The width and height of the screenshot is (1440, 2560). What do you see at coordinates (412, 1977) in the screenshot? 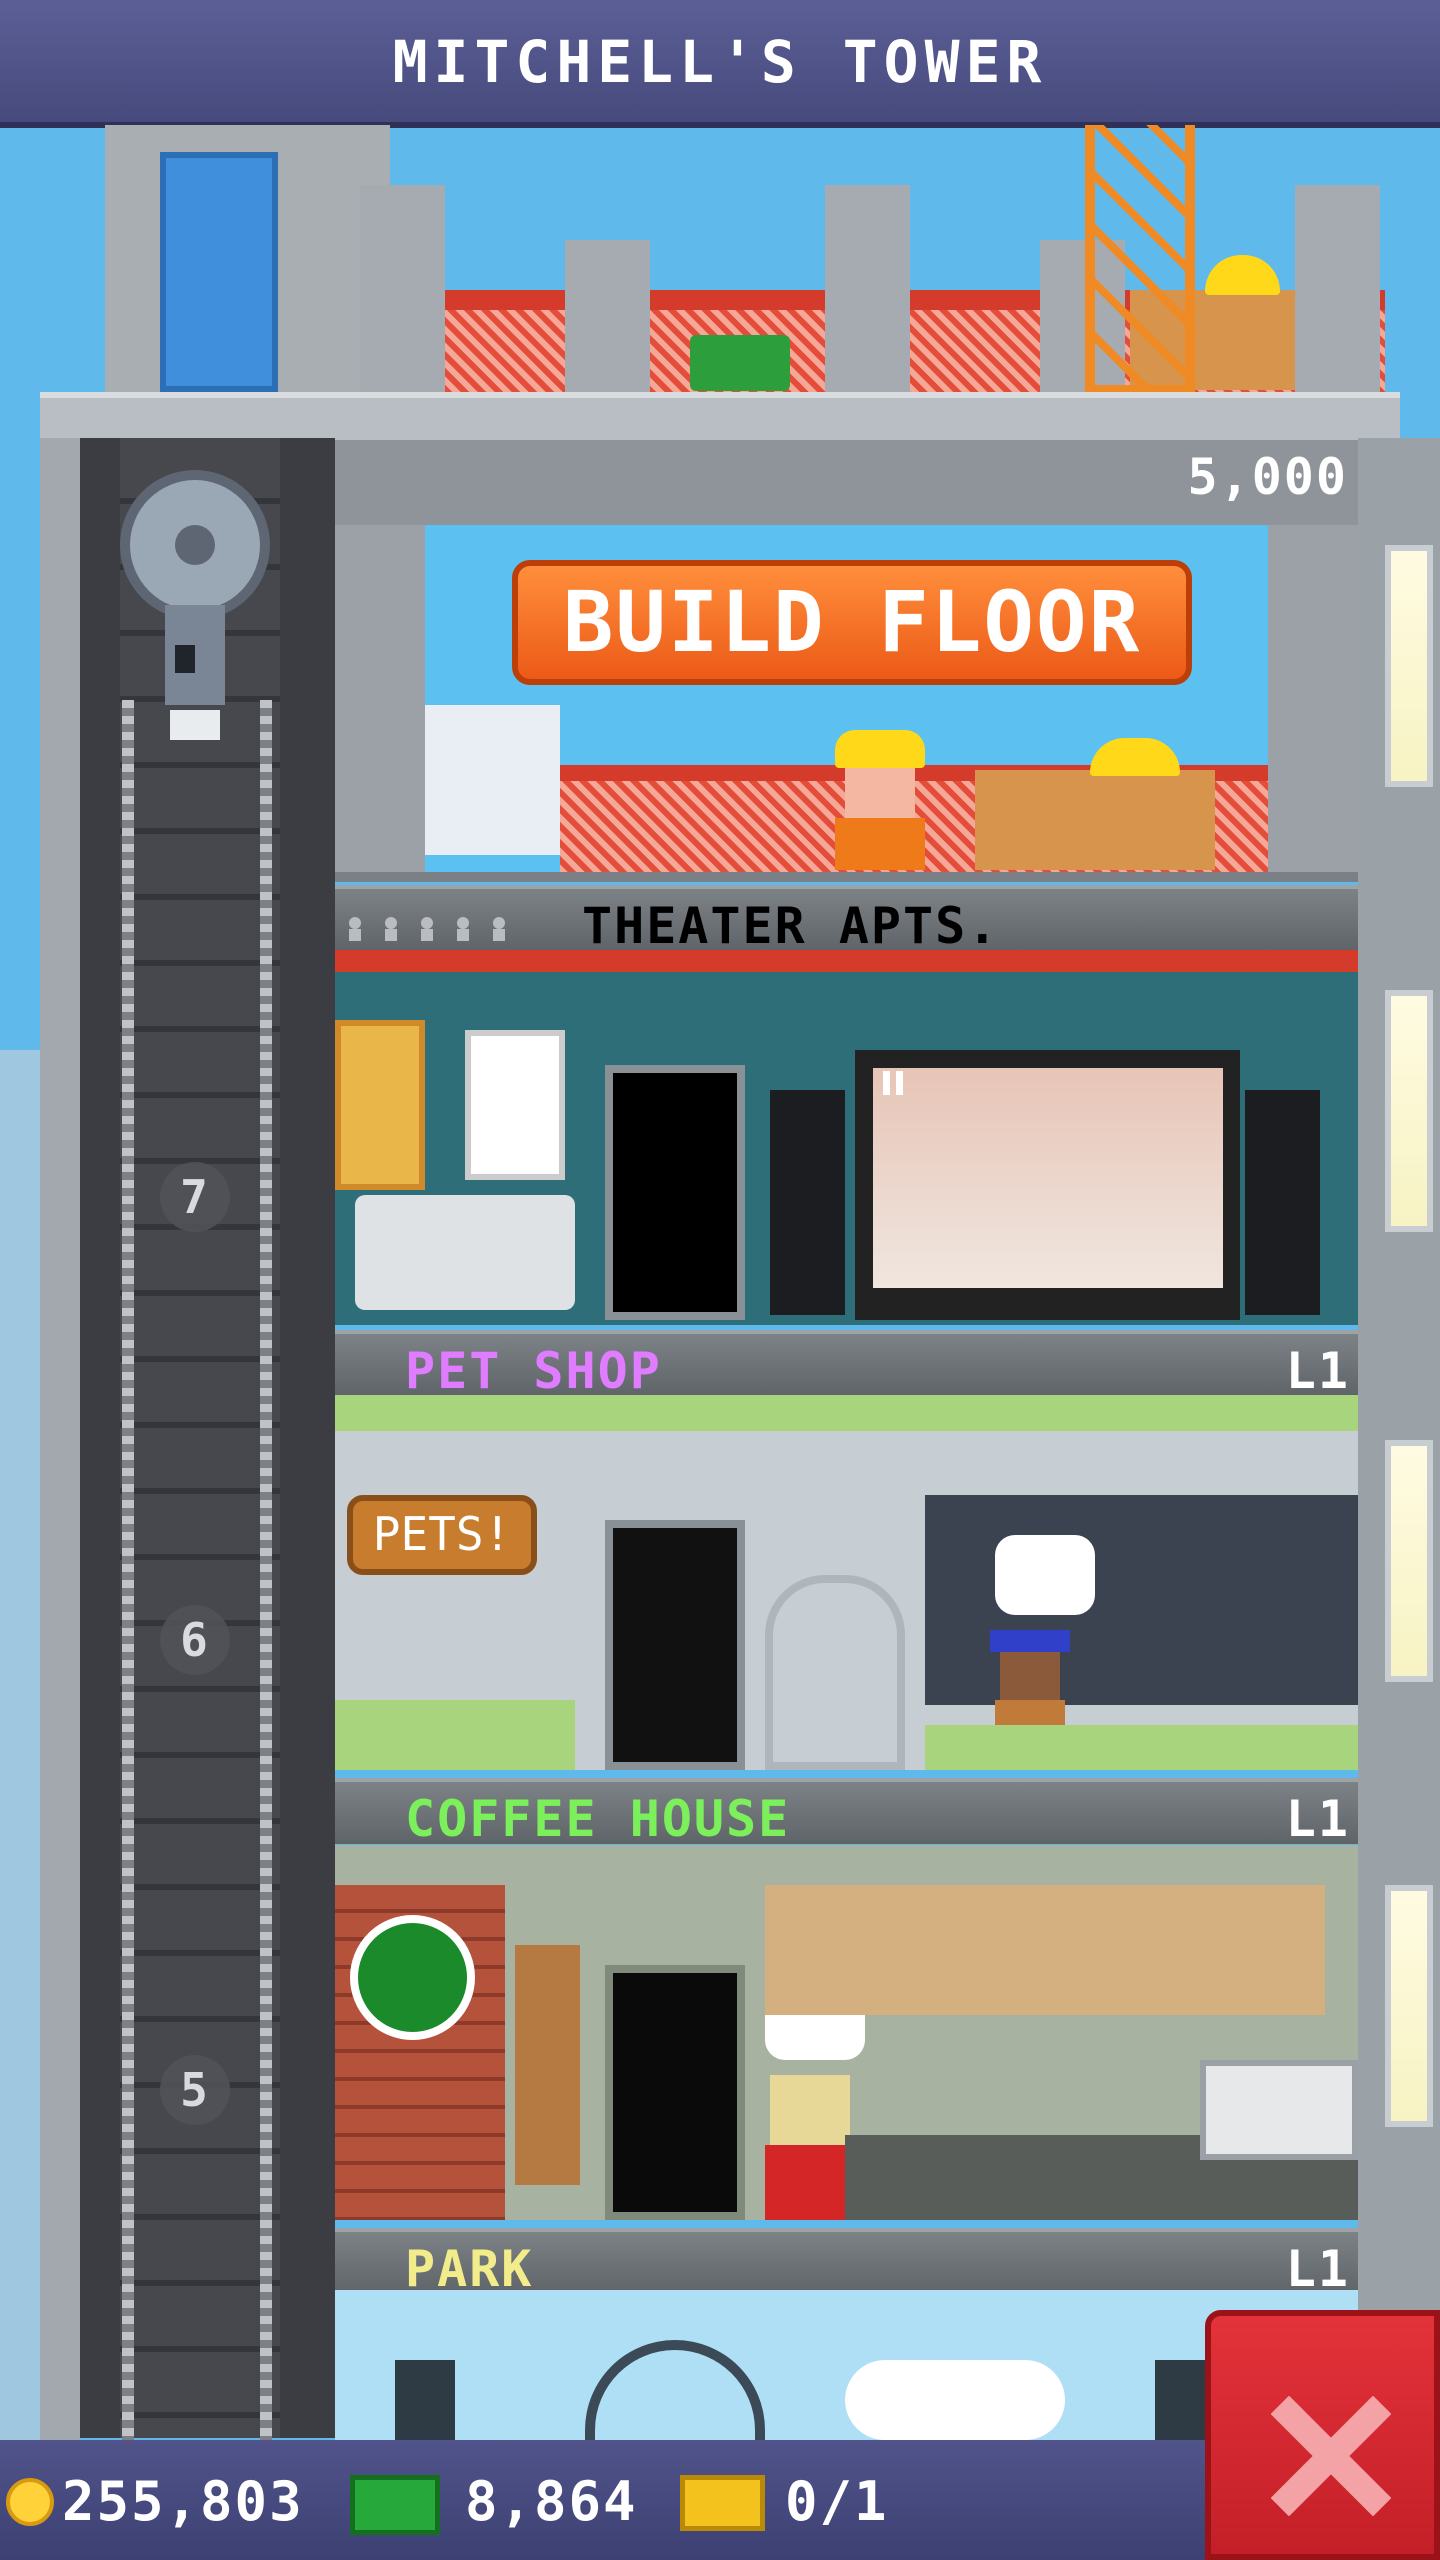
I see `coffee-cup-icon` at bounding box center [412, 1977].